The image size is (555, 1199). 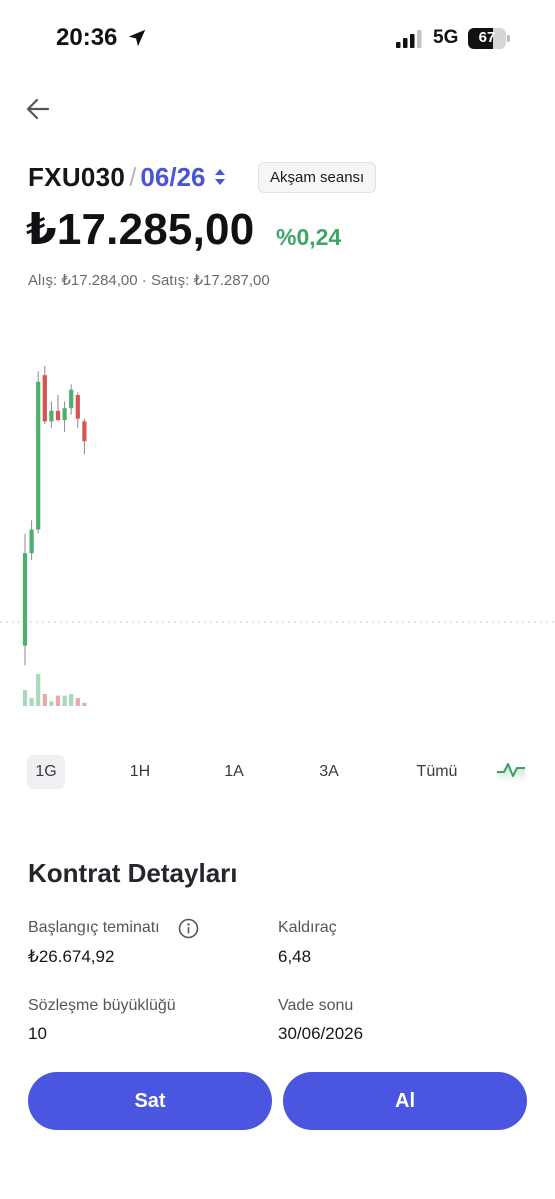 What do you see at coordinates (487, 37) in the screenshot?
I see `battery-level: 67` at bounding box center [487, 37].